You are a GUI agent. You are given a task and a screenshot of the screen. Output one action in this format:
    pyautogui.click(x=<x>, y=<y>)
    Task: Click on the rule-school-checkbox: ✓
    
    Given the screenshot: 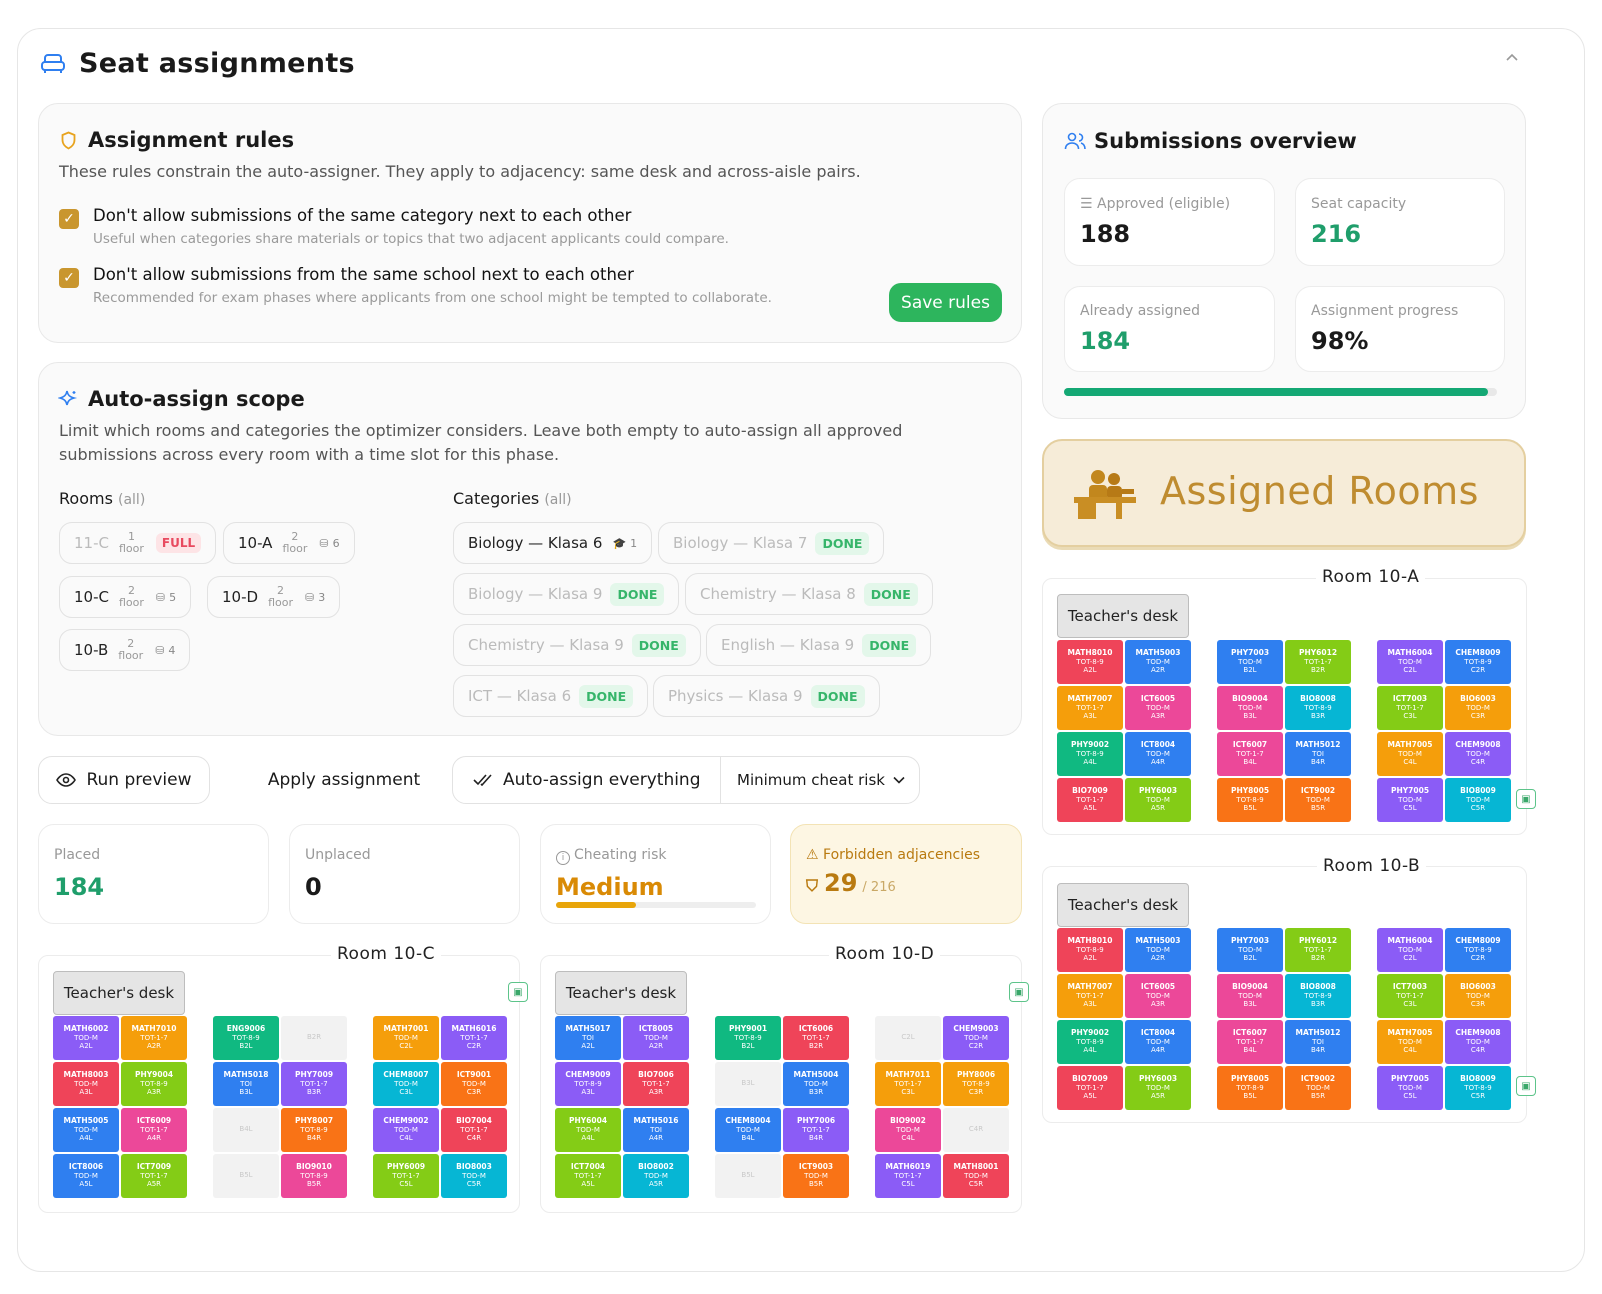 What is the action you would take?
    pyautogui.click(x=69, y=278)
    